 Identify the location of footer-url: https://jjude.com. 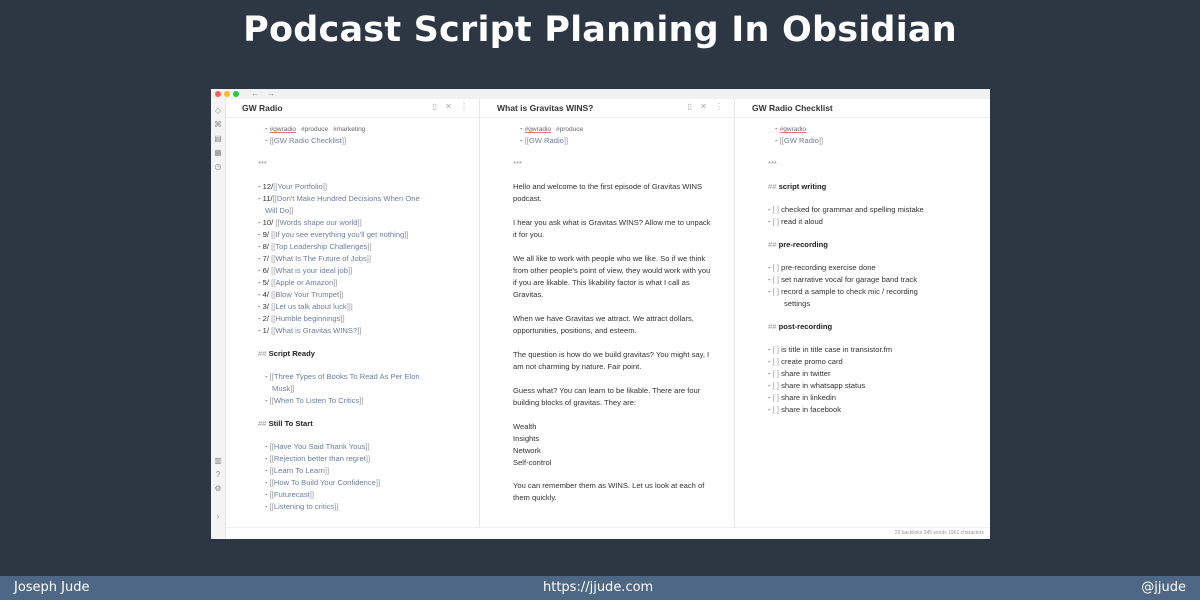
(598, 587).